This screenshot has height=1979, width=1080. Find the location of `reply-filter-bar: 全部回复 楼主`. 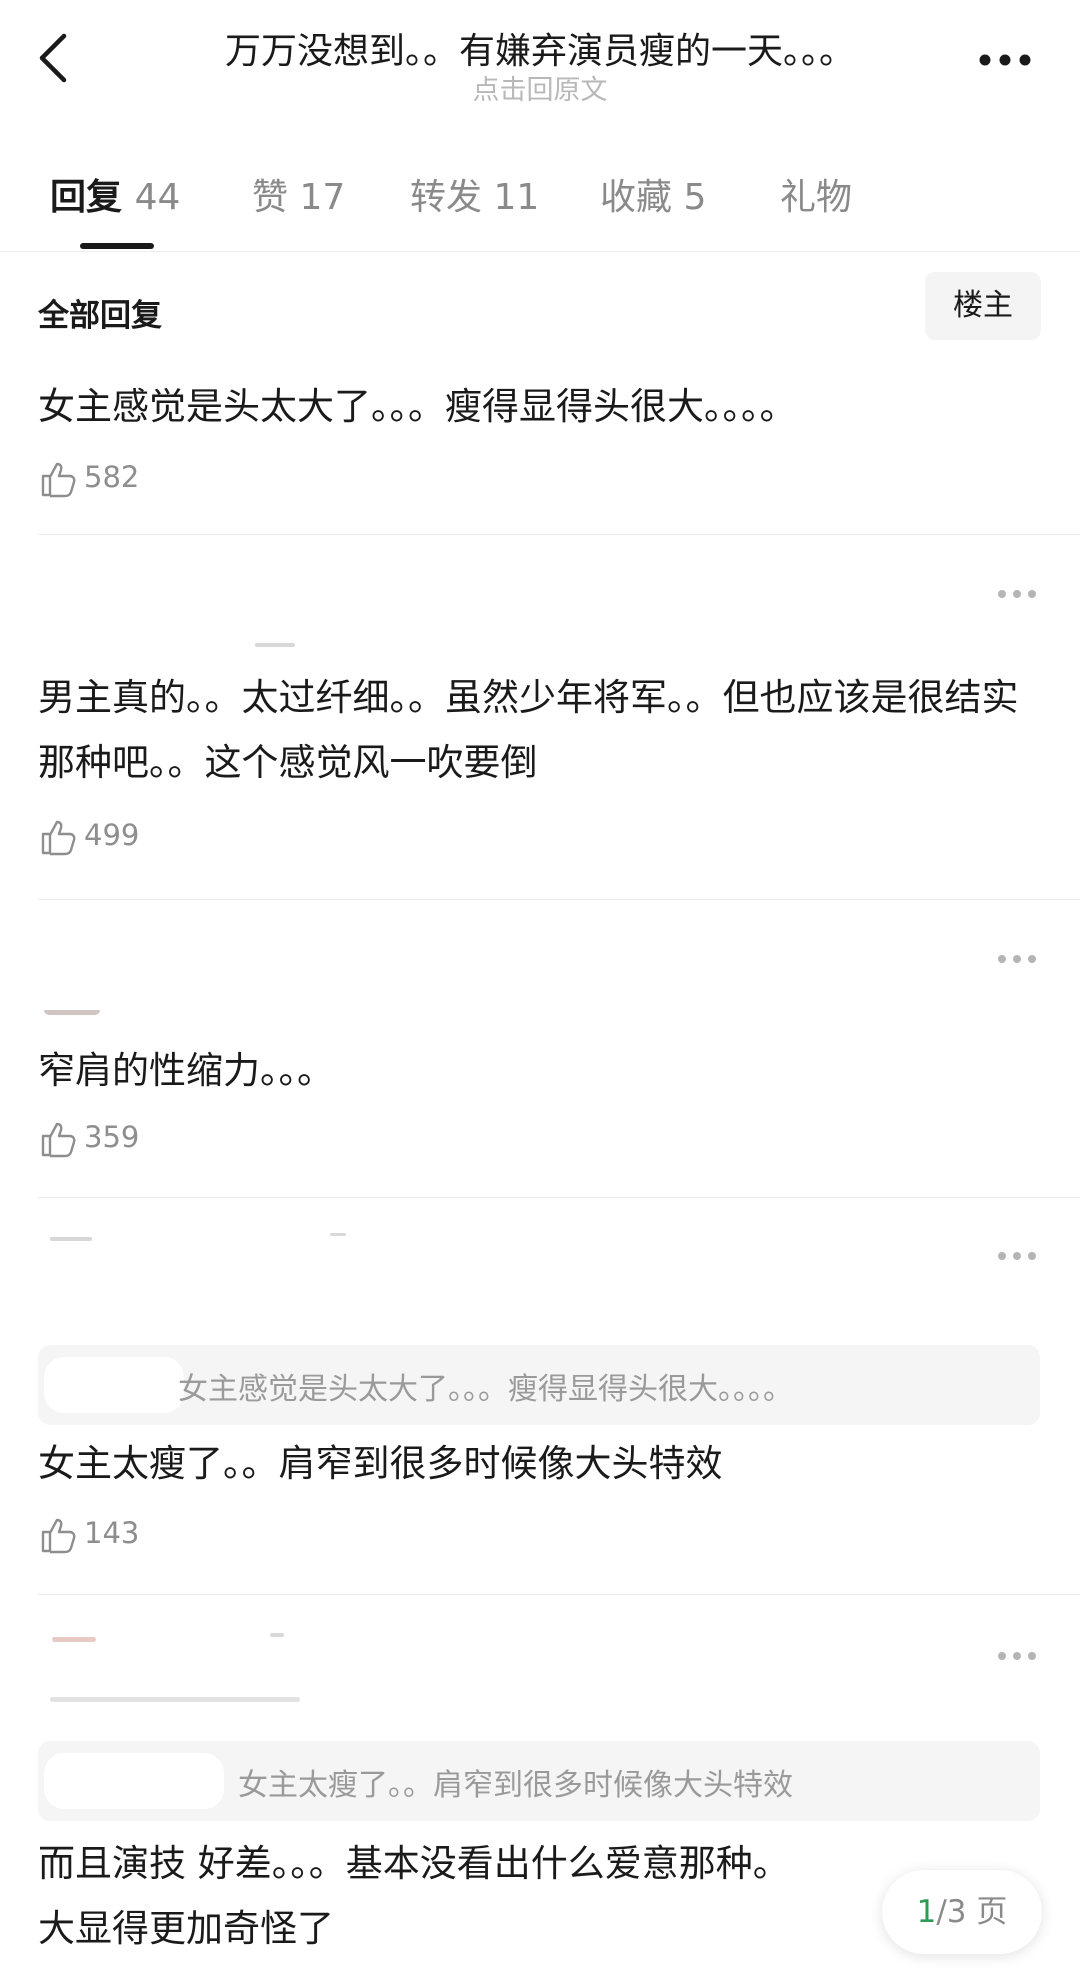

reply-filter-bar: 全部回复 楼主 is located at coordinates (540, 308).